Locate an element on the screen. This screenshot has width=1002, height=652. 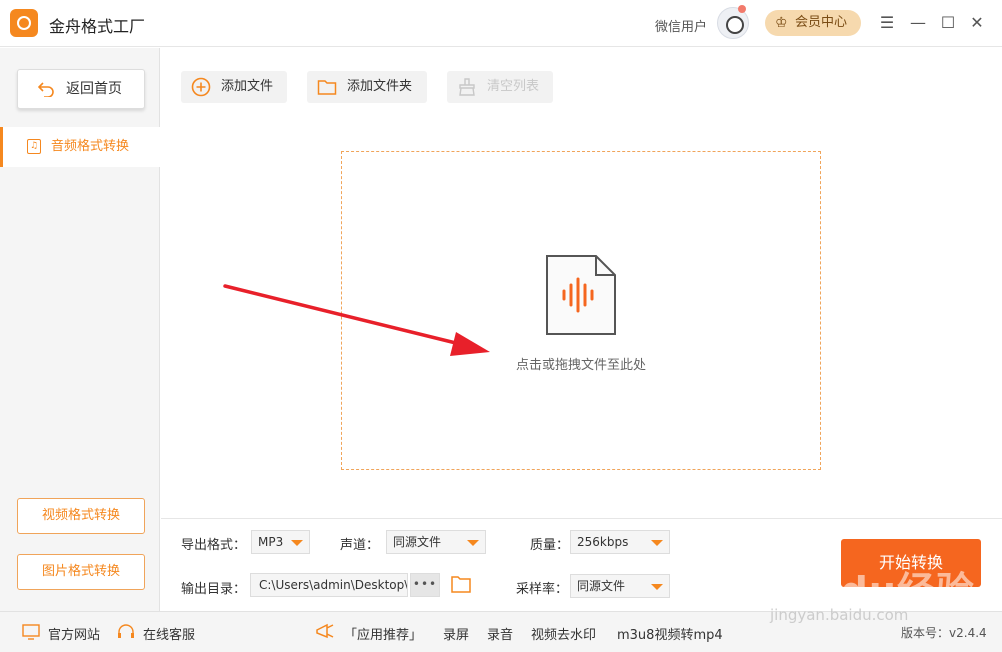
sidebar-item-audio-convert: ♫ 音频格式转换 is located at coordinates (80, 147).